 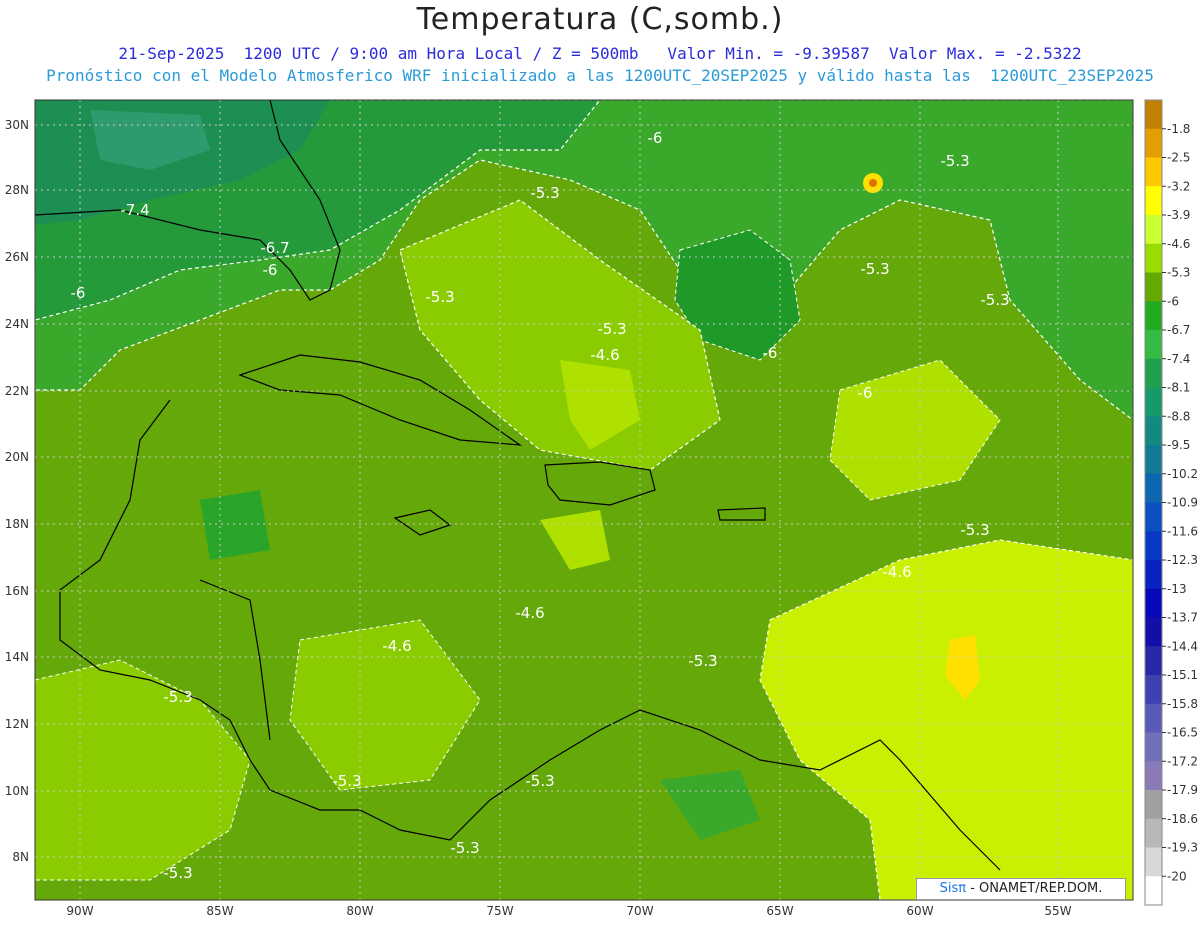 I want to click on lon-tick-label: 70W, so click(x=639, y=911).